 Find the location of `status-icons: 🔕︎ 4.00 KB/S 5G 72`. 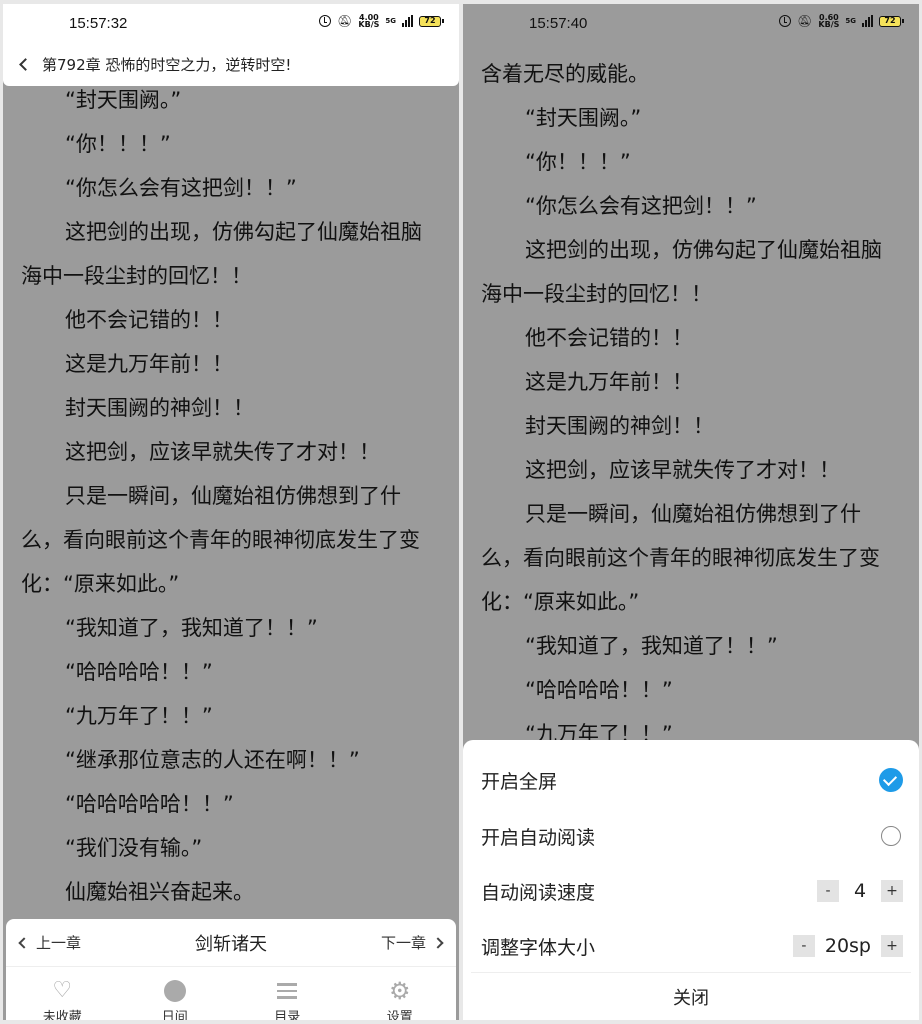

status-icons: 🔕︎ 4.00 KB/S 5G 72 is located at coordinates (381, 21).